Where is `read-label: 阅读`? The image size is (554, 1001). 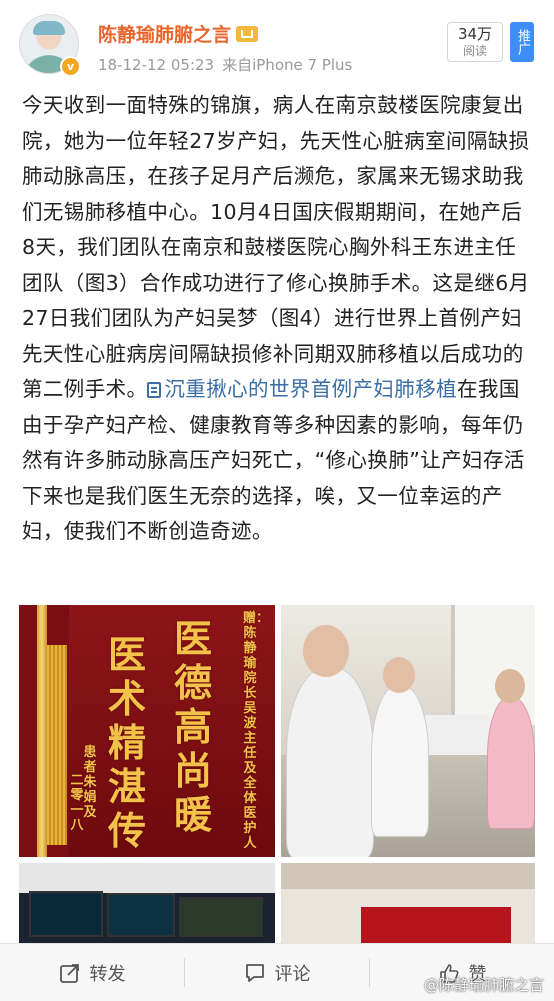
read-label: 阅读 is located at coordinates (474, 51).